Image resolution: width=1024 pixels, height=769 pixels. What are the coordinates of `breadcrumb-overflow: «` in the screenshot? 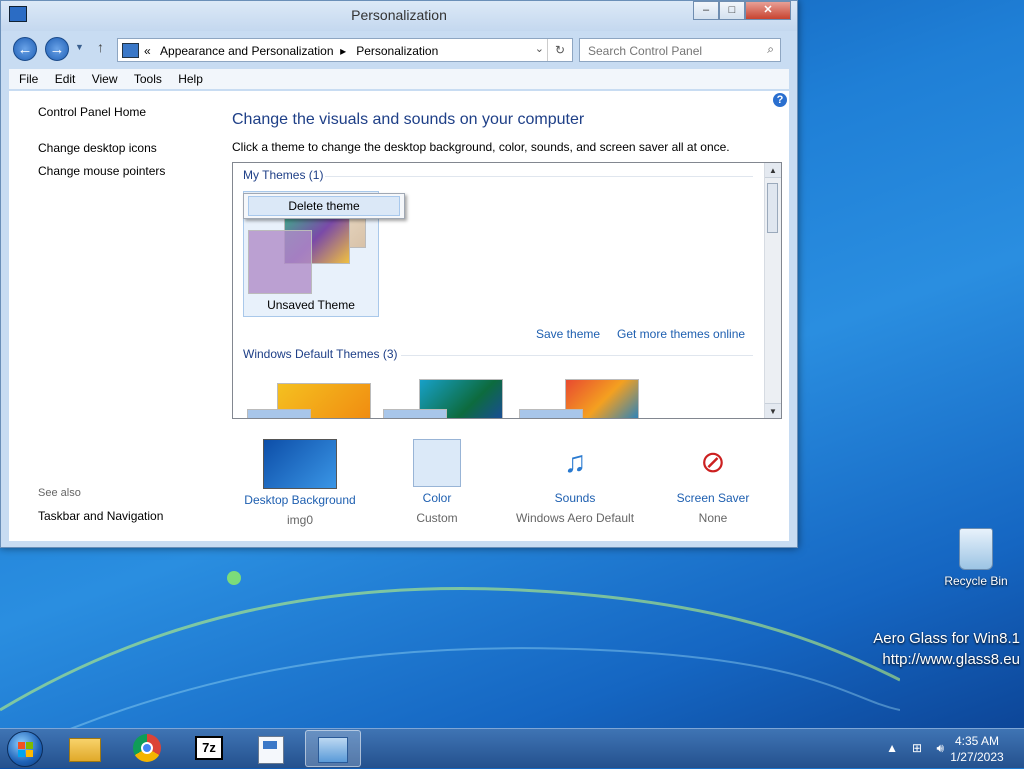 It's located at (147, 51).